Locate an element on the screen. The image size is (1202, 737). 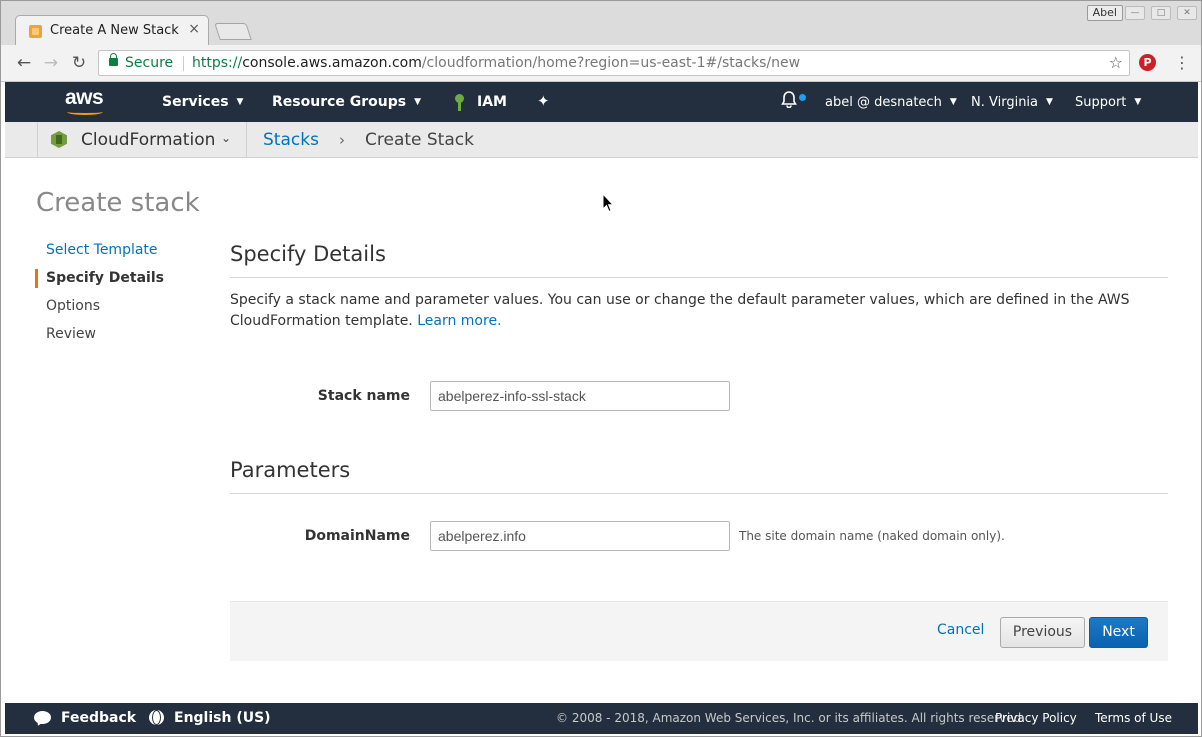
pin-icon: ✦ is located at coordinates (543, 101).